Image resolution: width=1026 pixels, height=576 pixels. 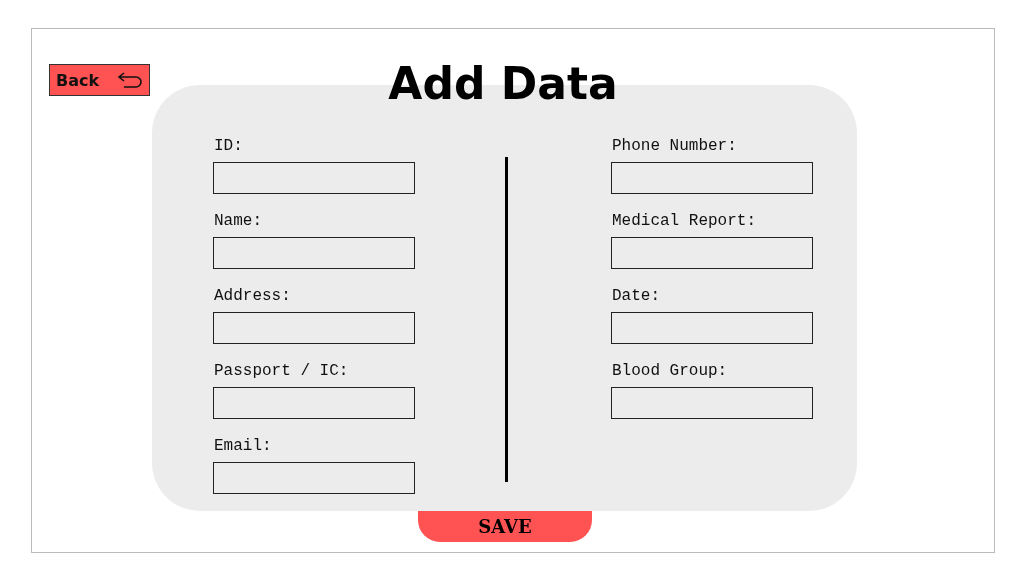 What do you see at coordinates (253, 296) in the screenshot?
I see `field-label: Address:` at bounding box center [253, 296].